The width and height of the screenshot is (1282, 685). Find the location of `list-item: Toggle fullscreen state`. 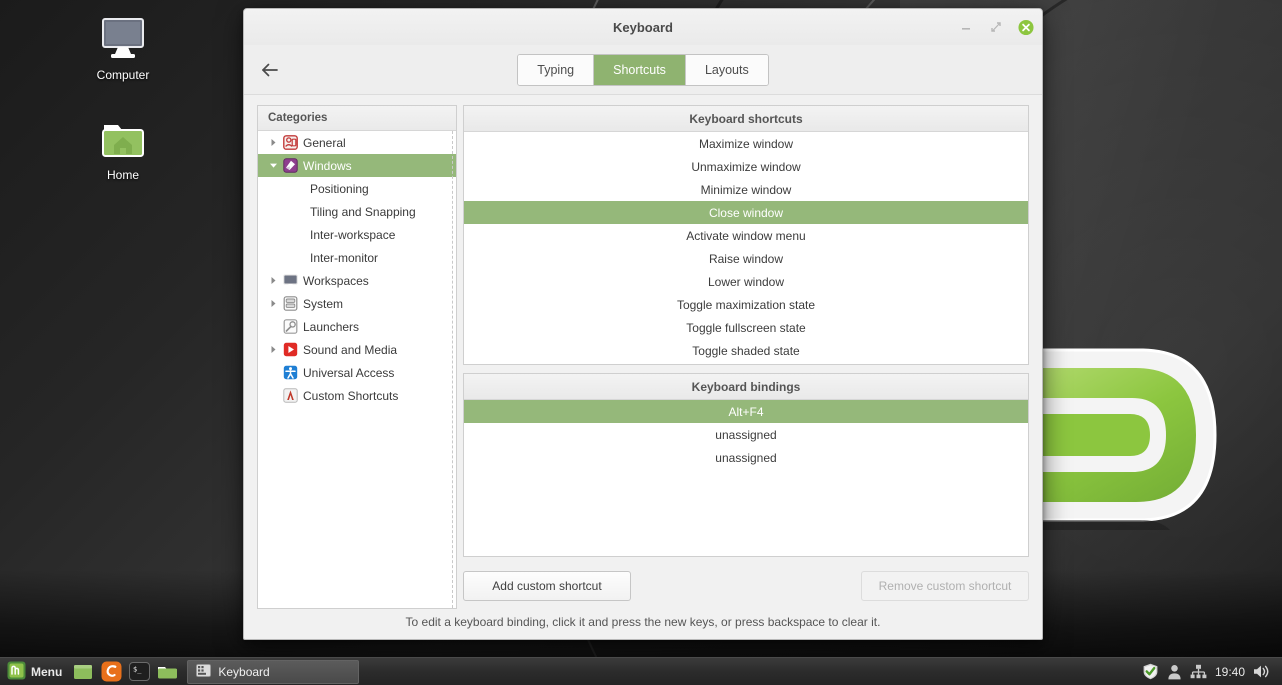

list-item: Toggle fullscreen state is located at coordinates (746, 327).